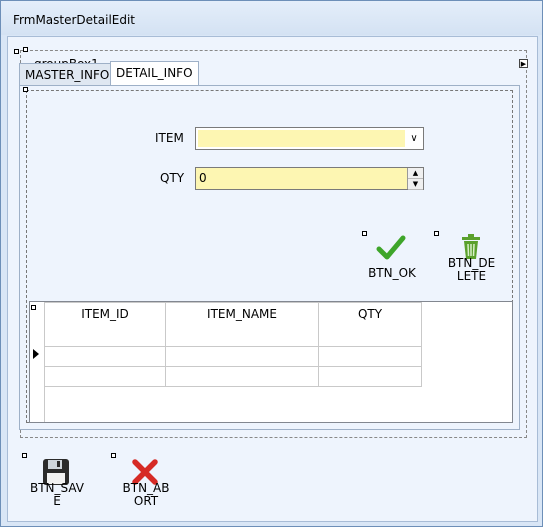 This screenshot has width=543, height=527. I want to click on qty-label: QTY, so click(172, 178).